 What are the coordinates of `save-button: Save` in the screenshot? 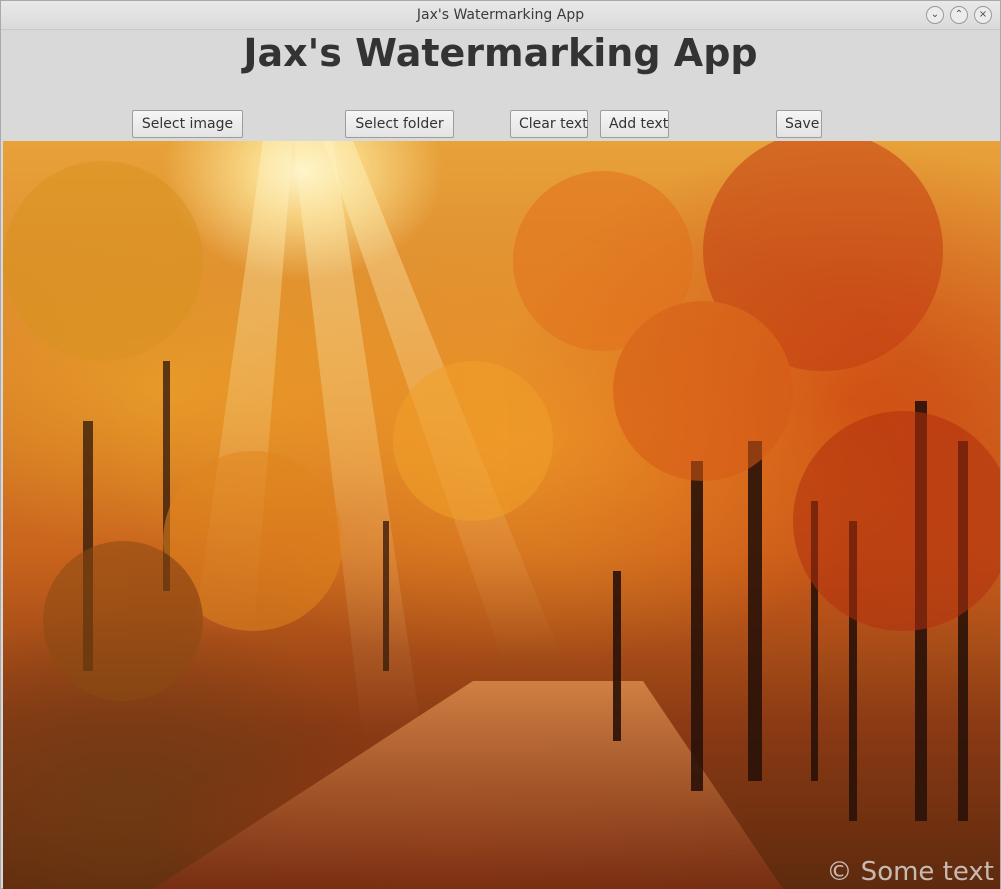 It's located at (799, 124).